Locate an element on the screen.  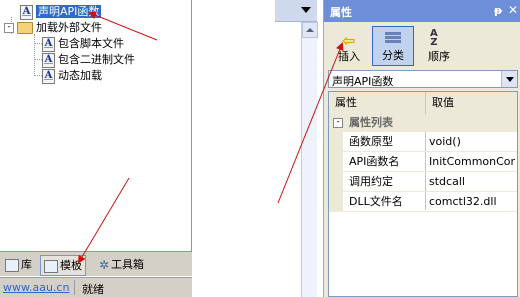
alphabetical-button: A Z 顺序 is located at coordinates (439, 46).